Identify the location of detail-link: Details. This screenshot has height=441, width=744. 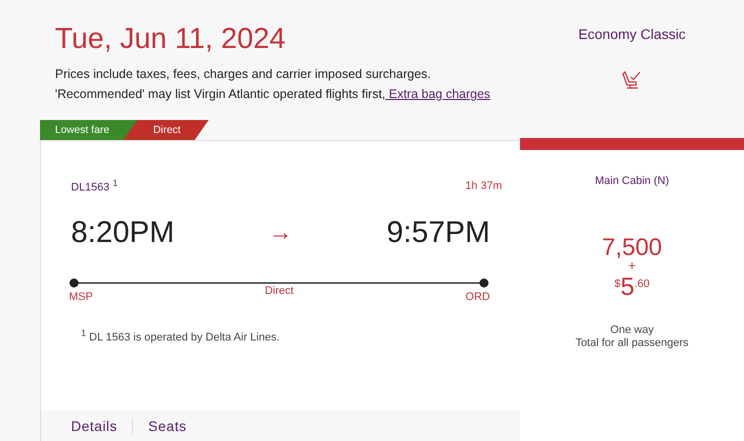
(94, 426).